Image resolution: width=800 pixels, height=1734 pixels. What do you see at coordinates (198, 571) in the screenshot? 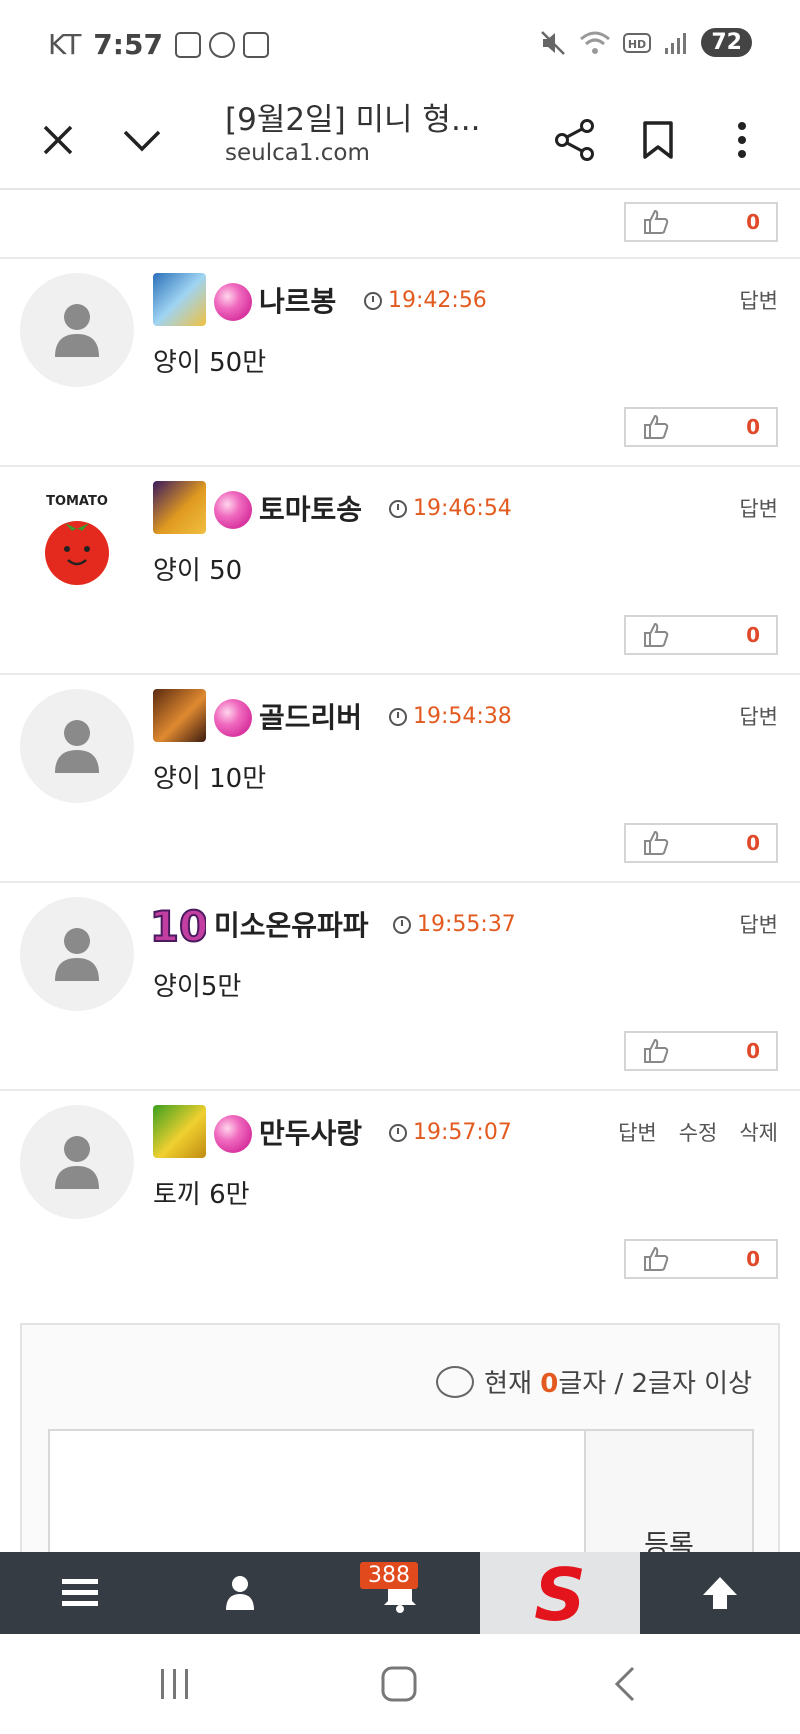
I see `comment-text: 양이 50` at bounding box center [198, 571].